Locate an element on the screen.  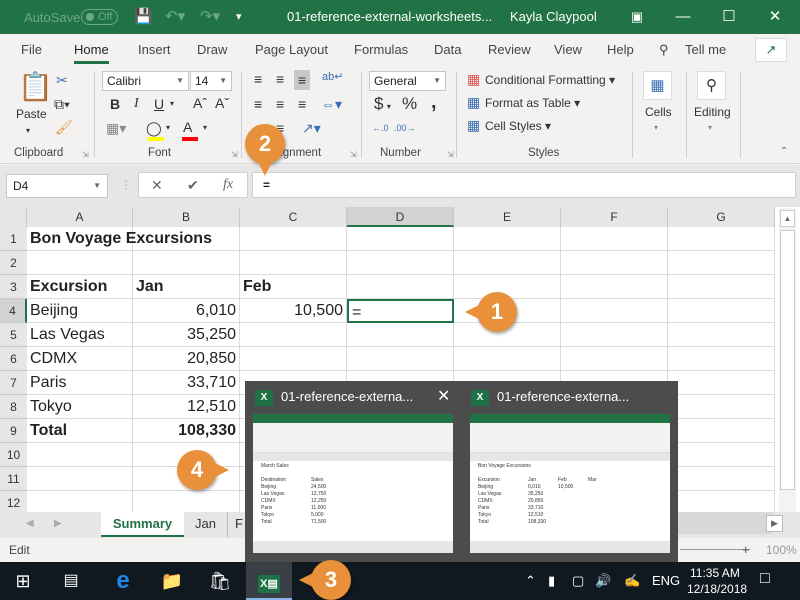
editing-dropdown-icon: ▾ is located at coordinates (710, 128).